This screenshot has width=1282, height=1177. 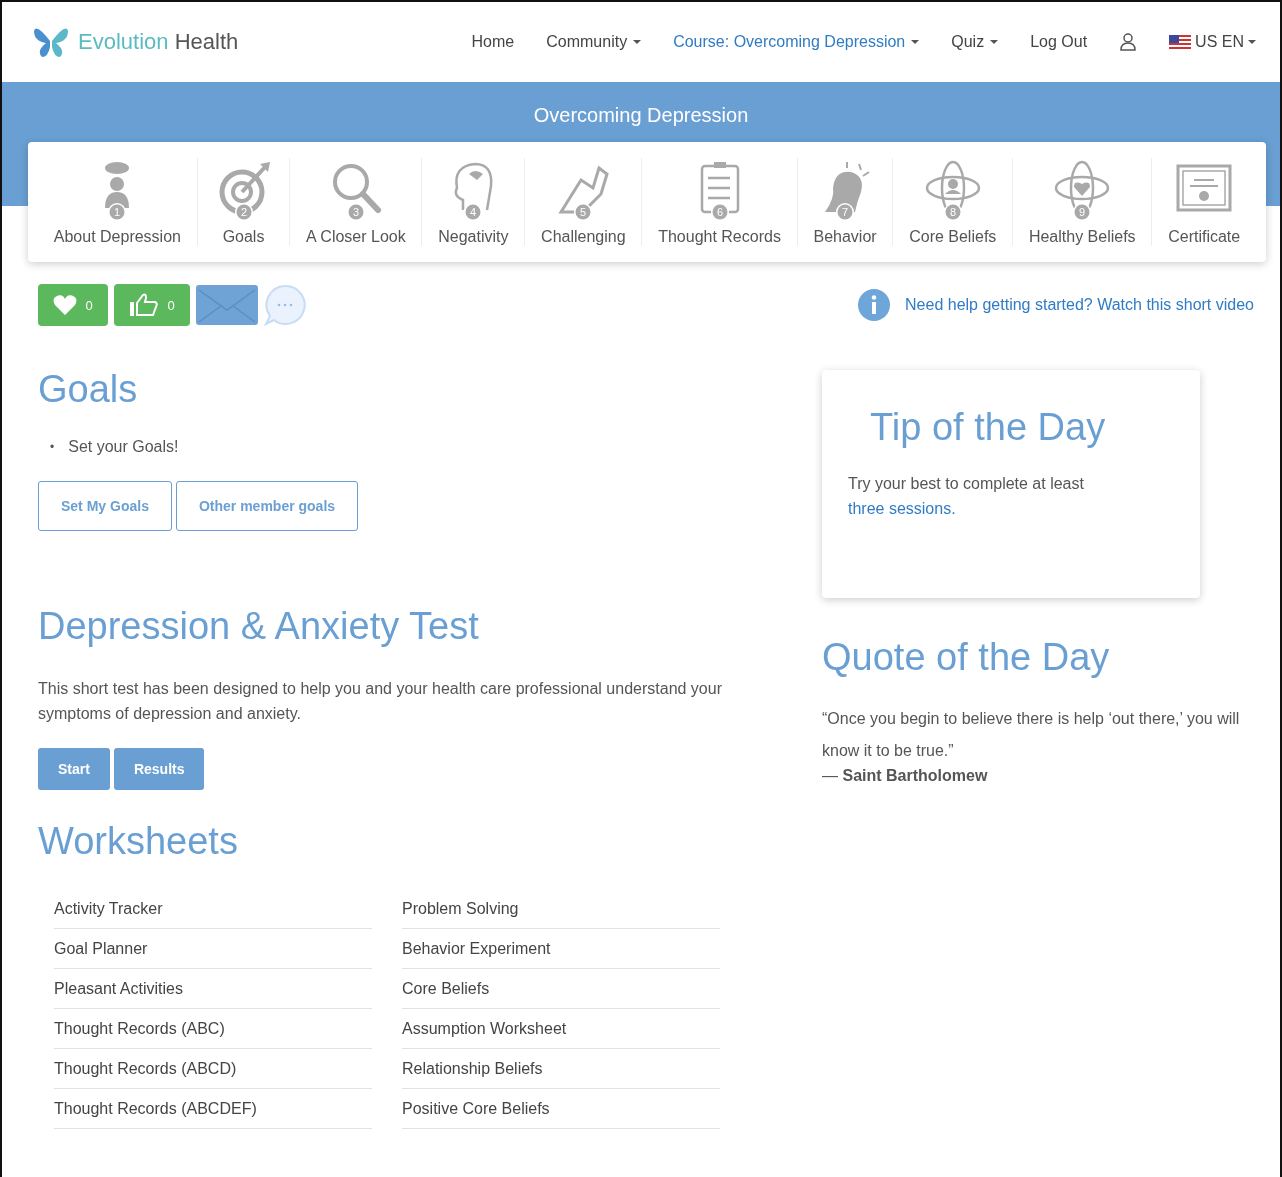 I want to click on thumbs-up-icon, so click(x=144, y=305).